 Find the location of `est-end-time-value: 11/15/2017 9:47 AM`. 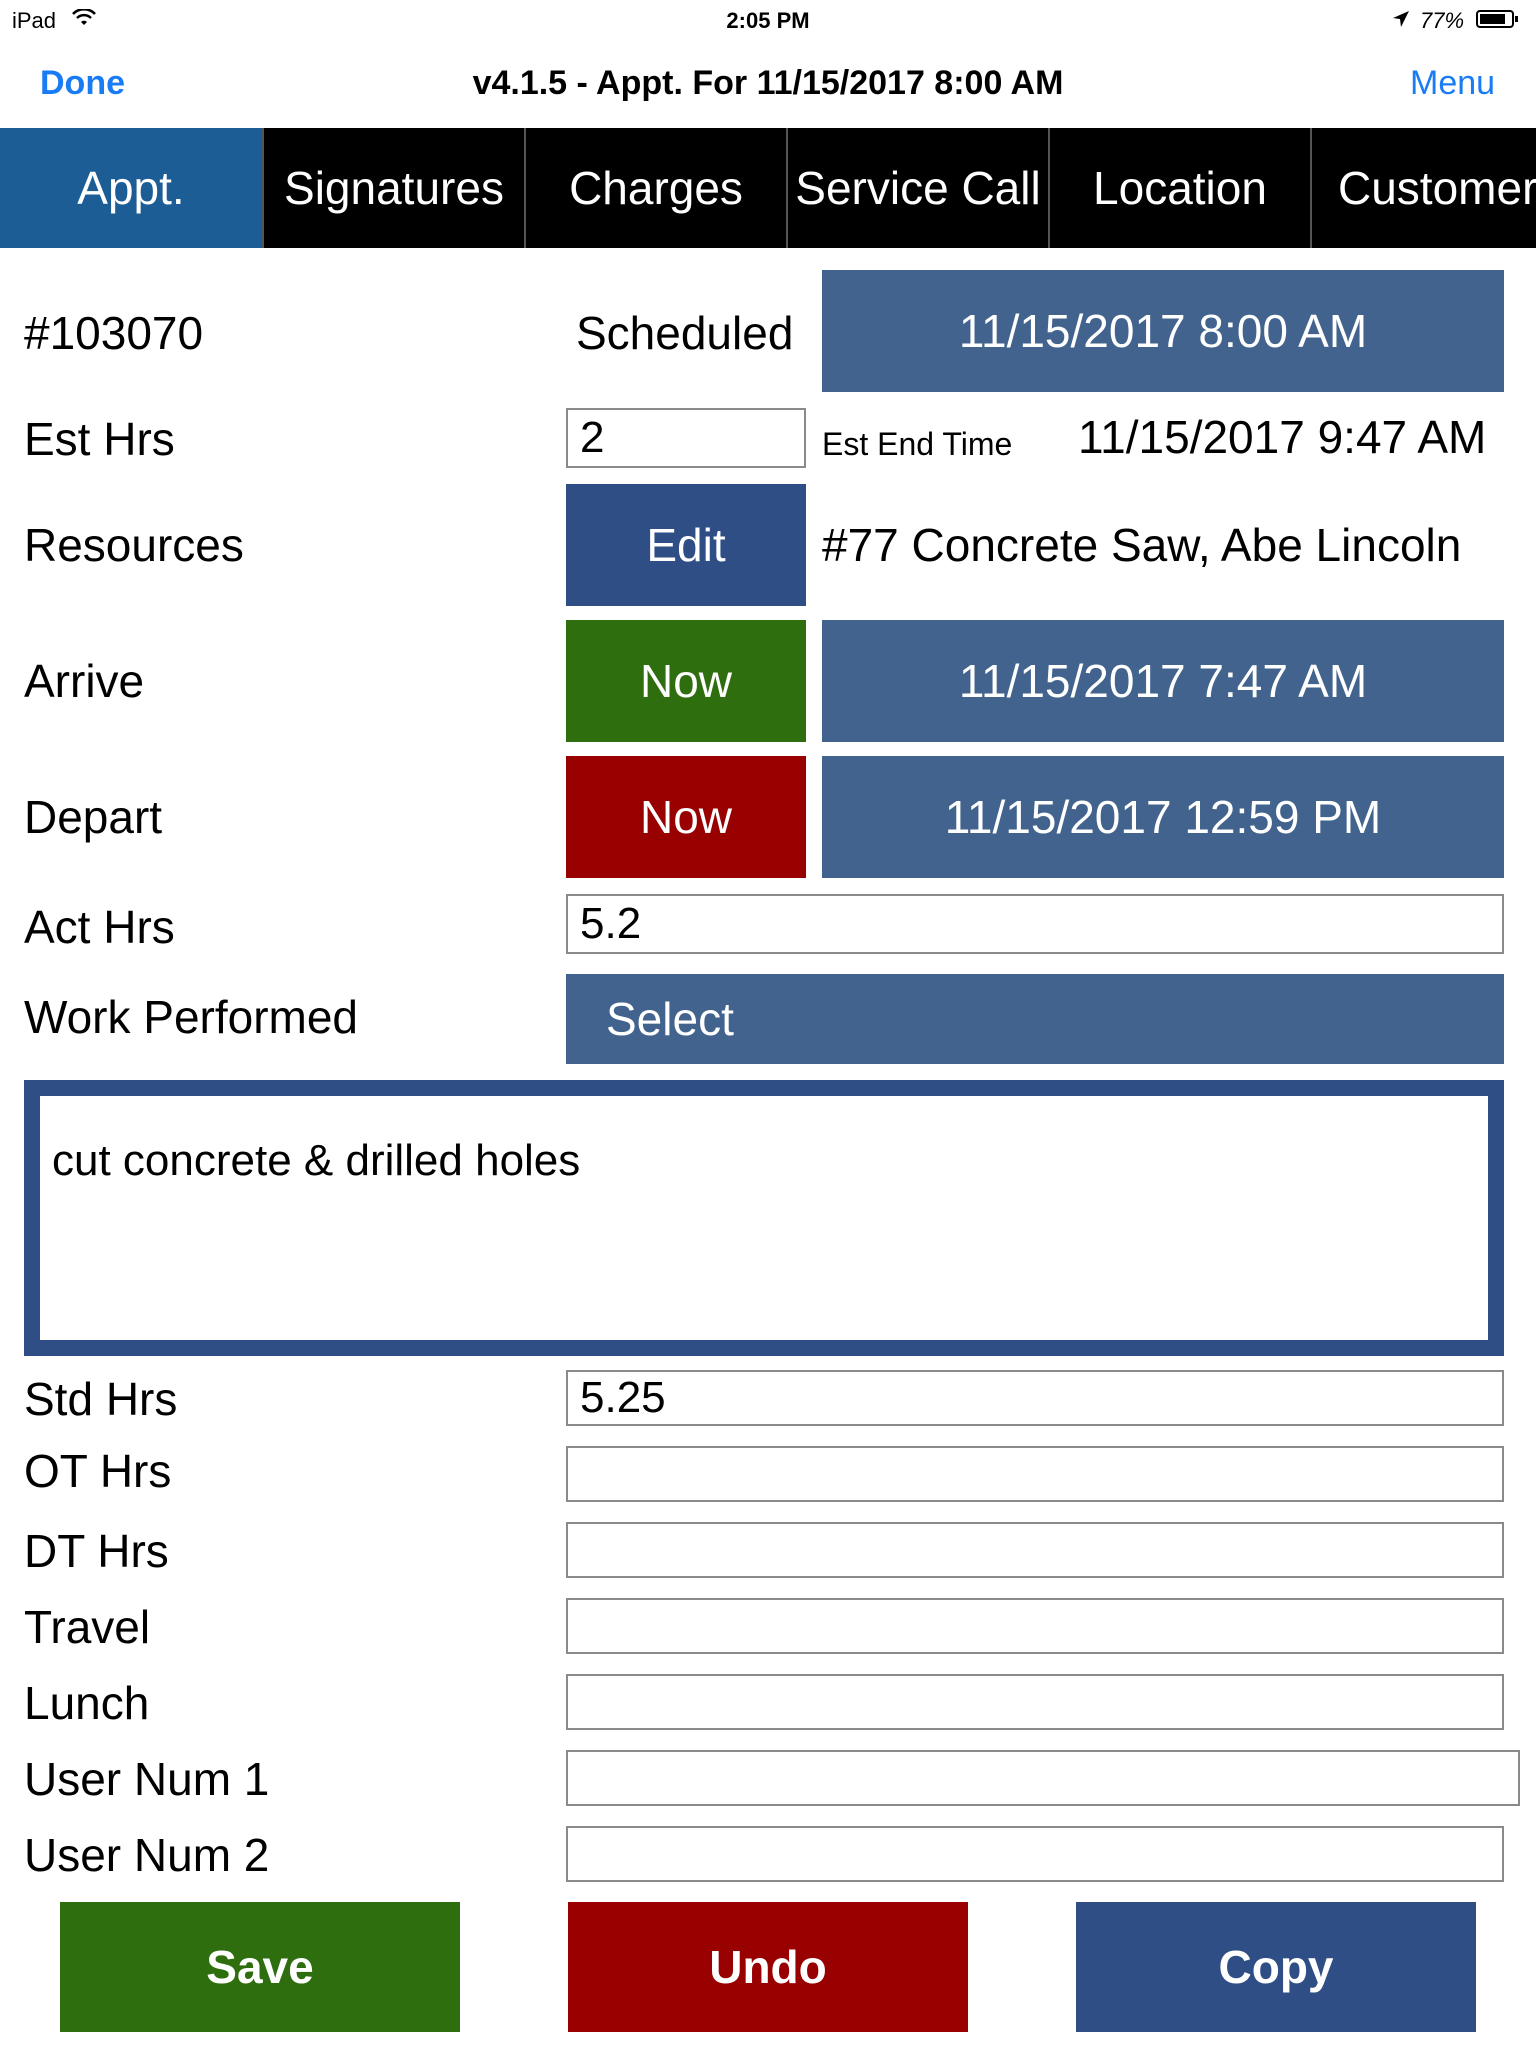

est-end-time-value: 11/15/2017 9:47 AM is located at coordinates (1282, 437).